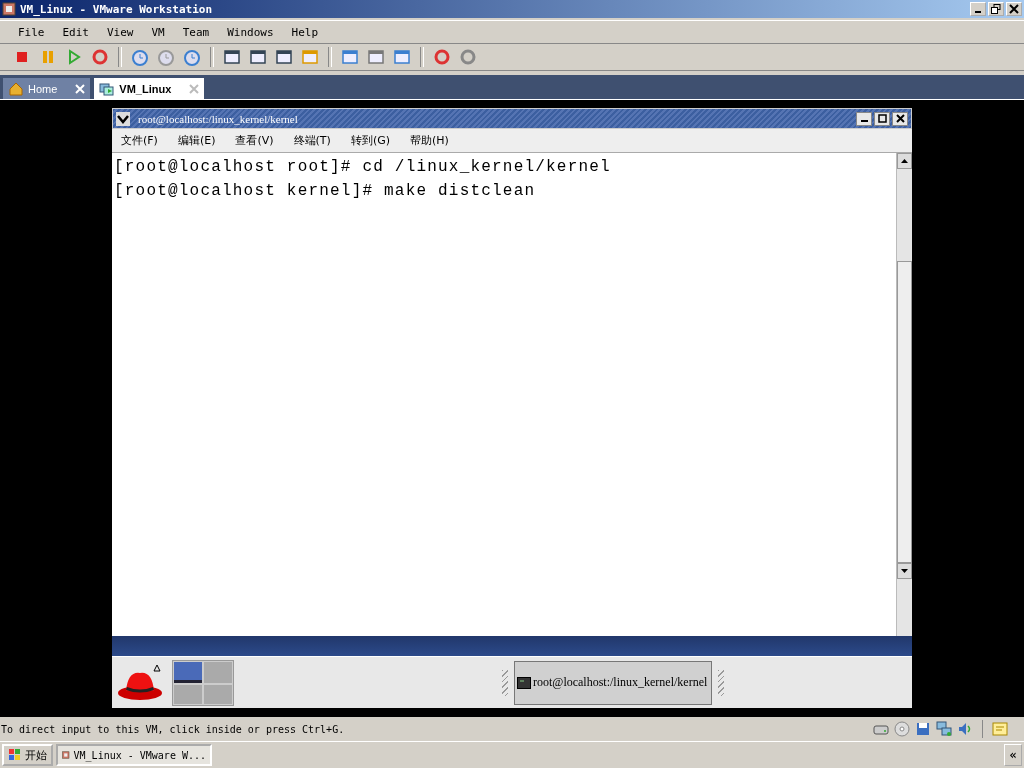 The width and height of the screenshot is (1024, 768). What do you see at coordinates (218, 118) in the screenshot?
I see `guest-window-title: root@localhost:/linux_kernel/kernel` at bounding box center [218, 118].